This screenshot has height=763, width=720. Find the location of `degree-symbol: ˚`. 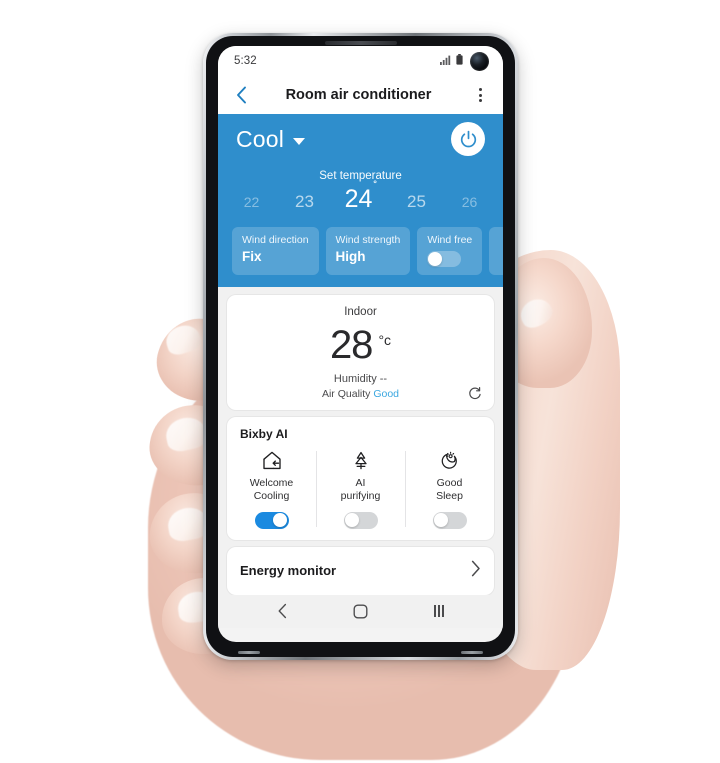

degree-symbol: ˚ is located at coordinates (375, 185).